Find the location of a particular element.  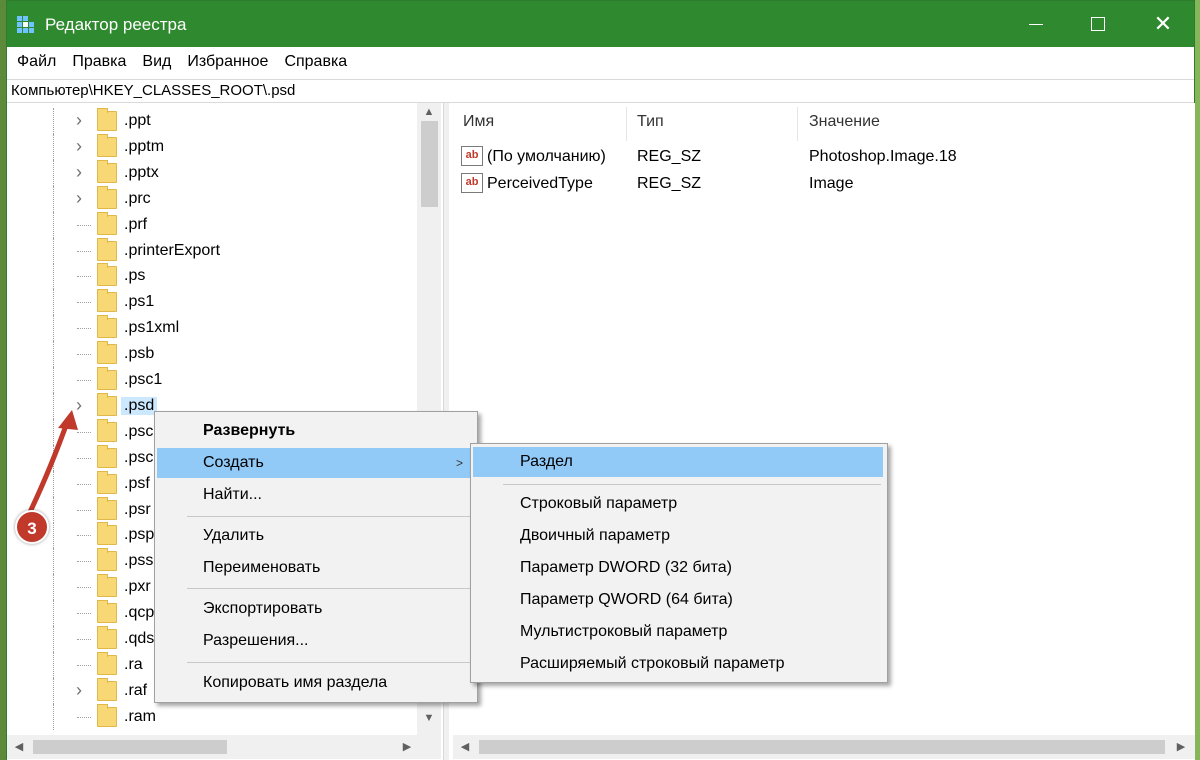

menu-item-new-key: Раздел is located at coordinates (678, 462).